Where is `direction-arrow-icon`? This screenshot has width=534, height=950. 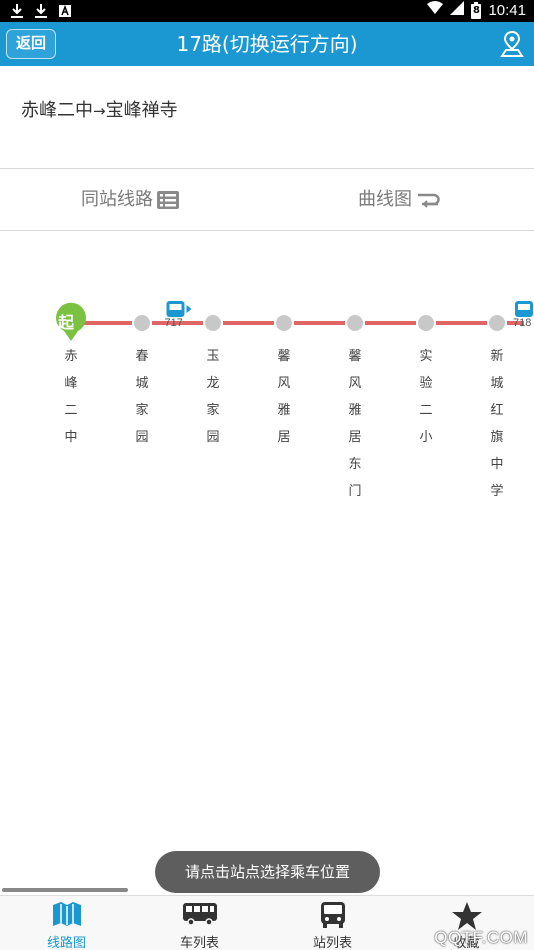 direction-arrow-icon is located at coordinates (189, 309).